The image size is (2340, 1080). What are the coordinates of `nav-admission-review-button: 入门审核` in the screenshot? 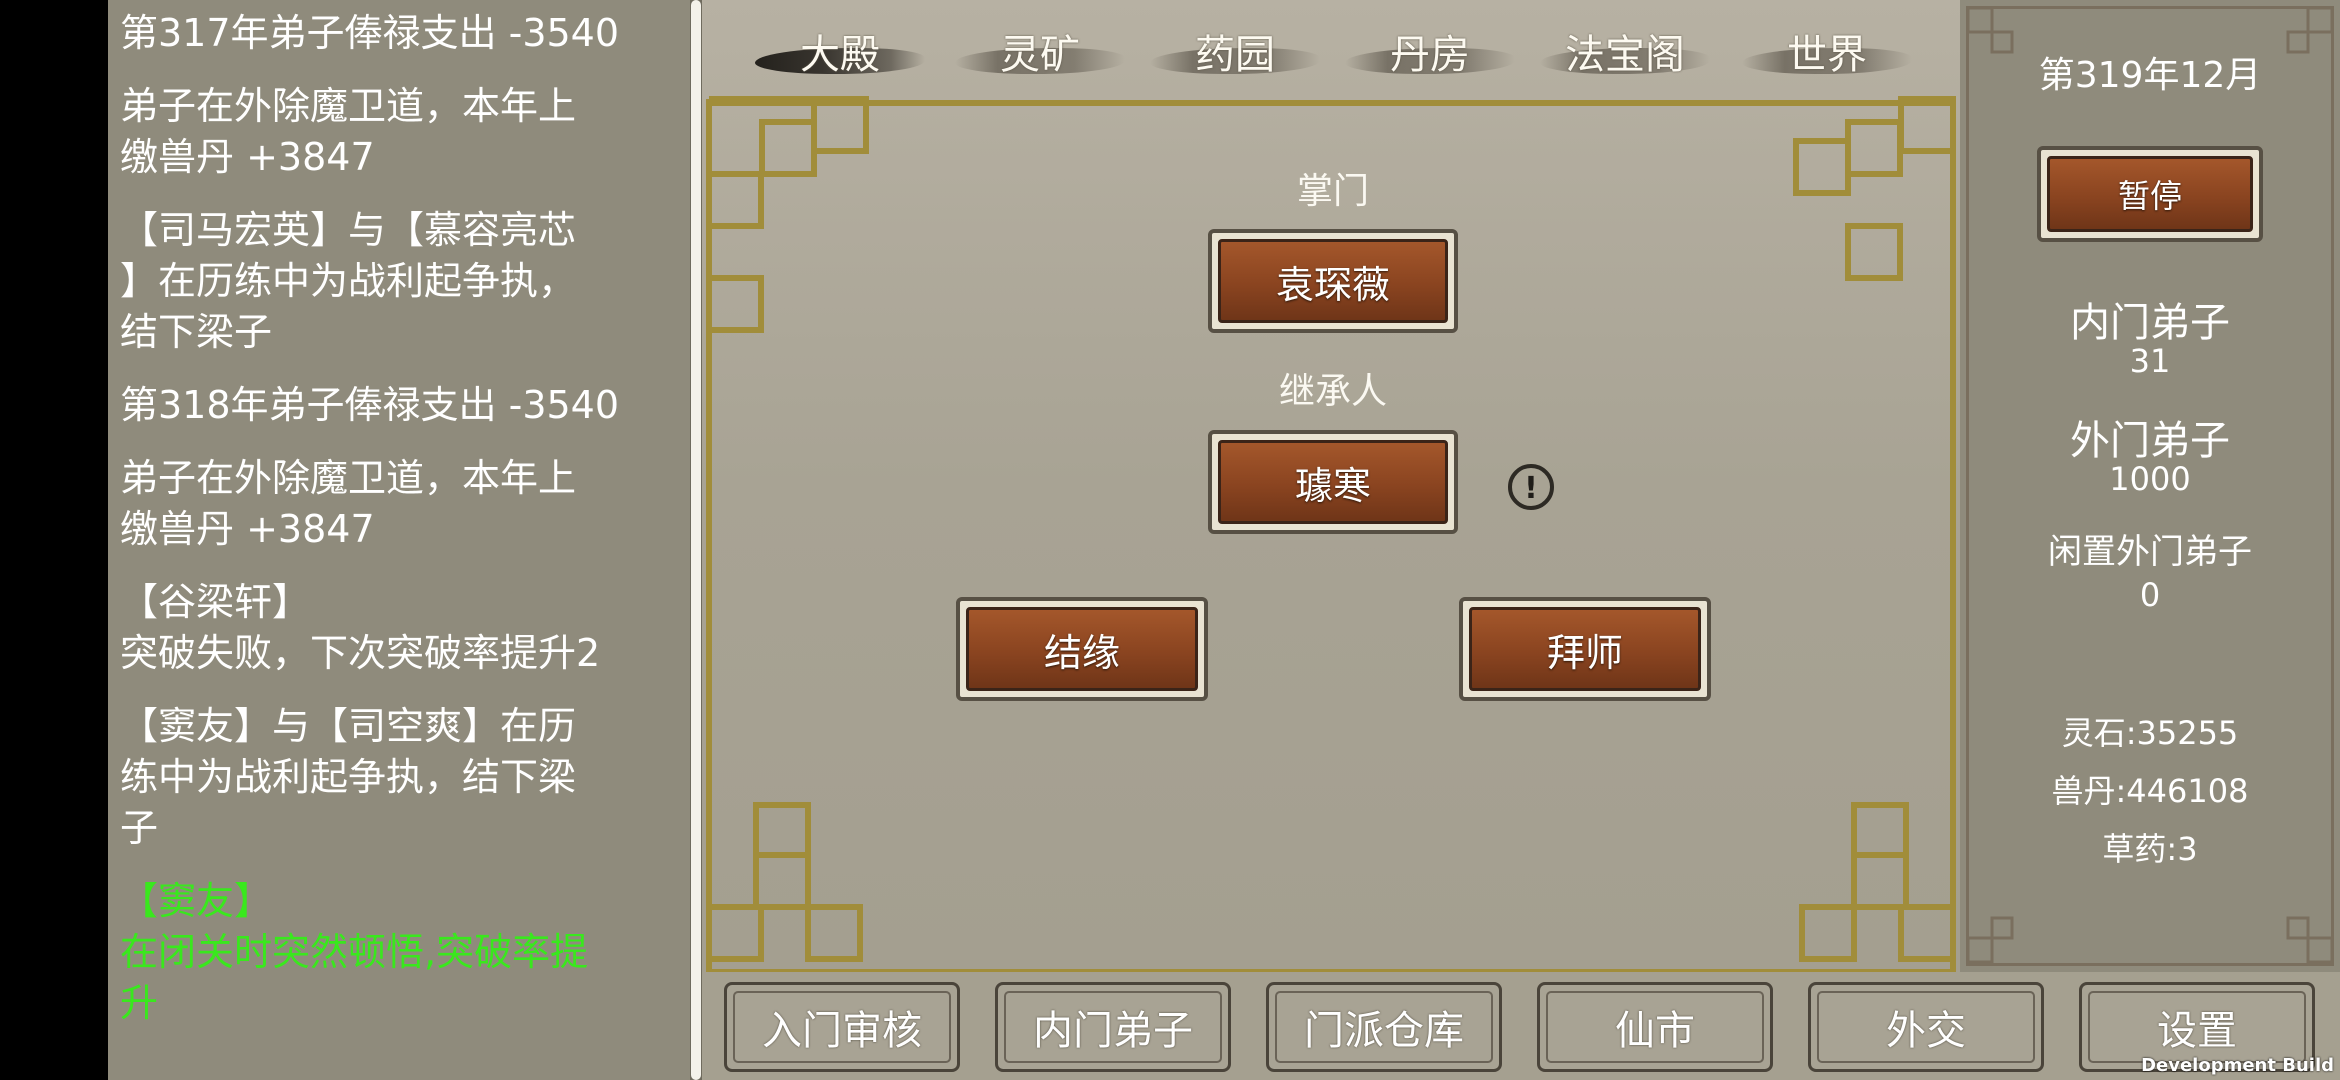 It's located at (842, 1027).